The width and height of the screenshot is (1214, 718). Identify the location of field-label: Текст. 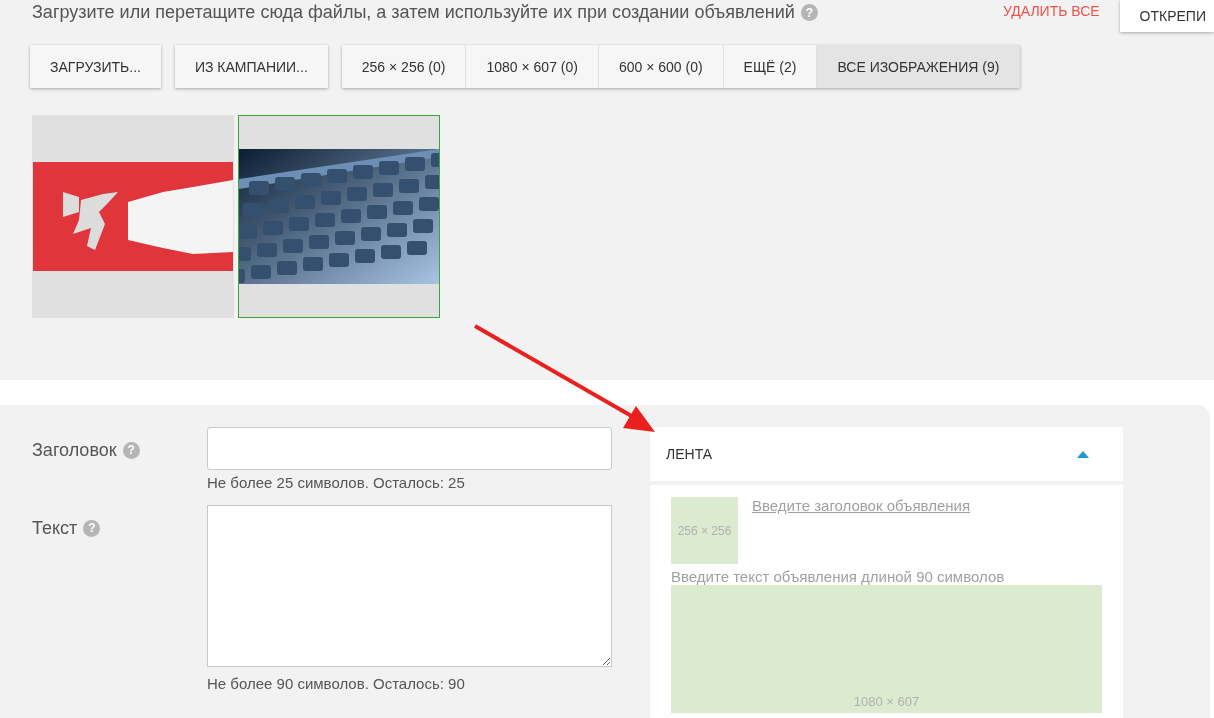
(55, 528).